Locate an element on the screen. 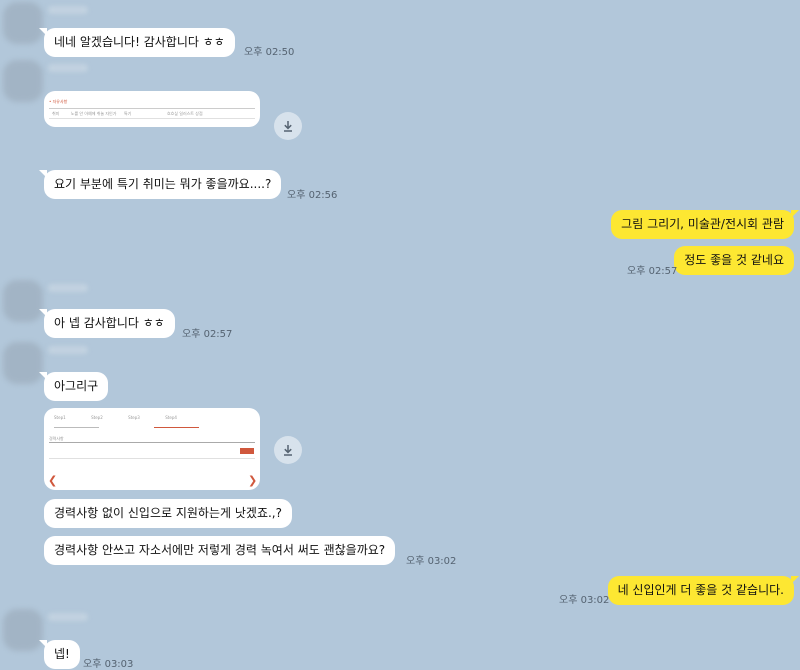  image-attachment: • 자유사항 취미 노를 안 아예에 취눌 자인가 특기 흐흐싶 일러스트 상점 is located at coordinates (152, 109).